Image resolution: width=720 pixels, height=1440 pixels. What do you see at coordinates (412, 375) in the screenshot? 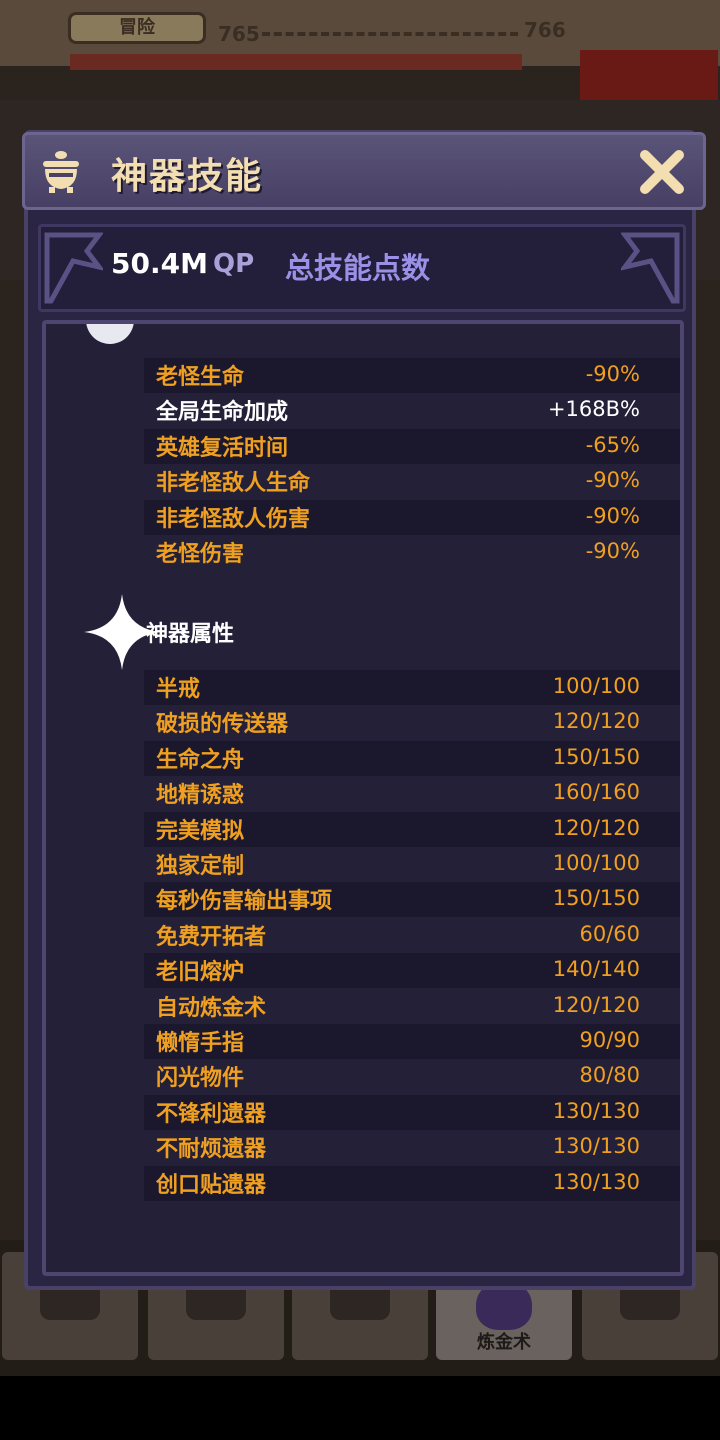
I see `list-item: 老怪生命 -90%` at bounding box center [412, 375].